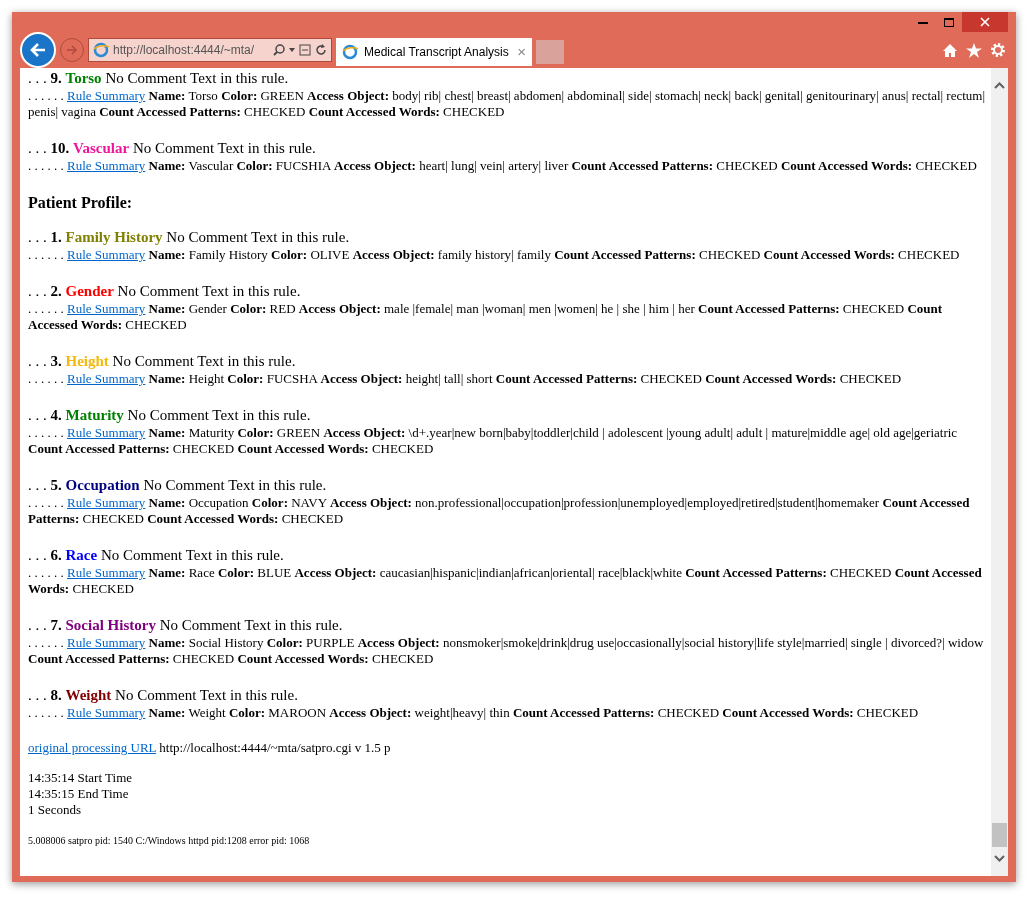  I want to click on scrollbar-thumb, so click(999, 835).